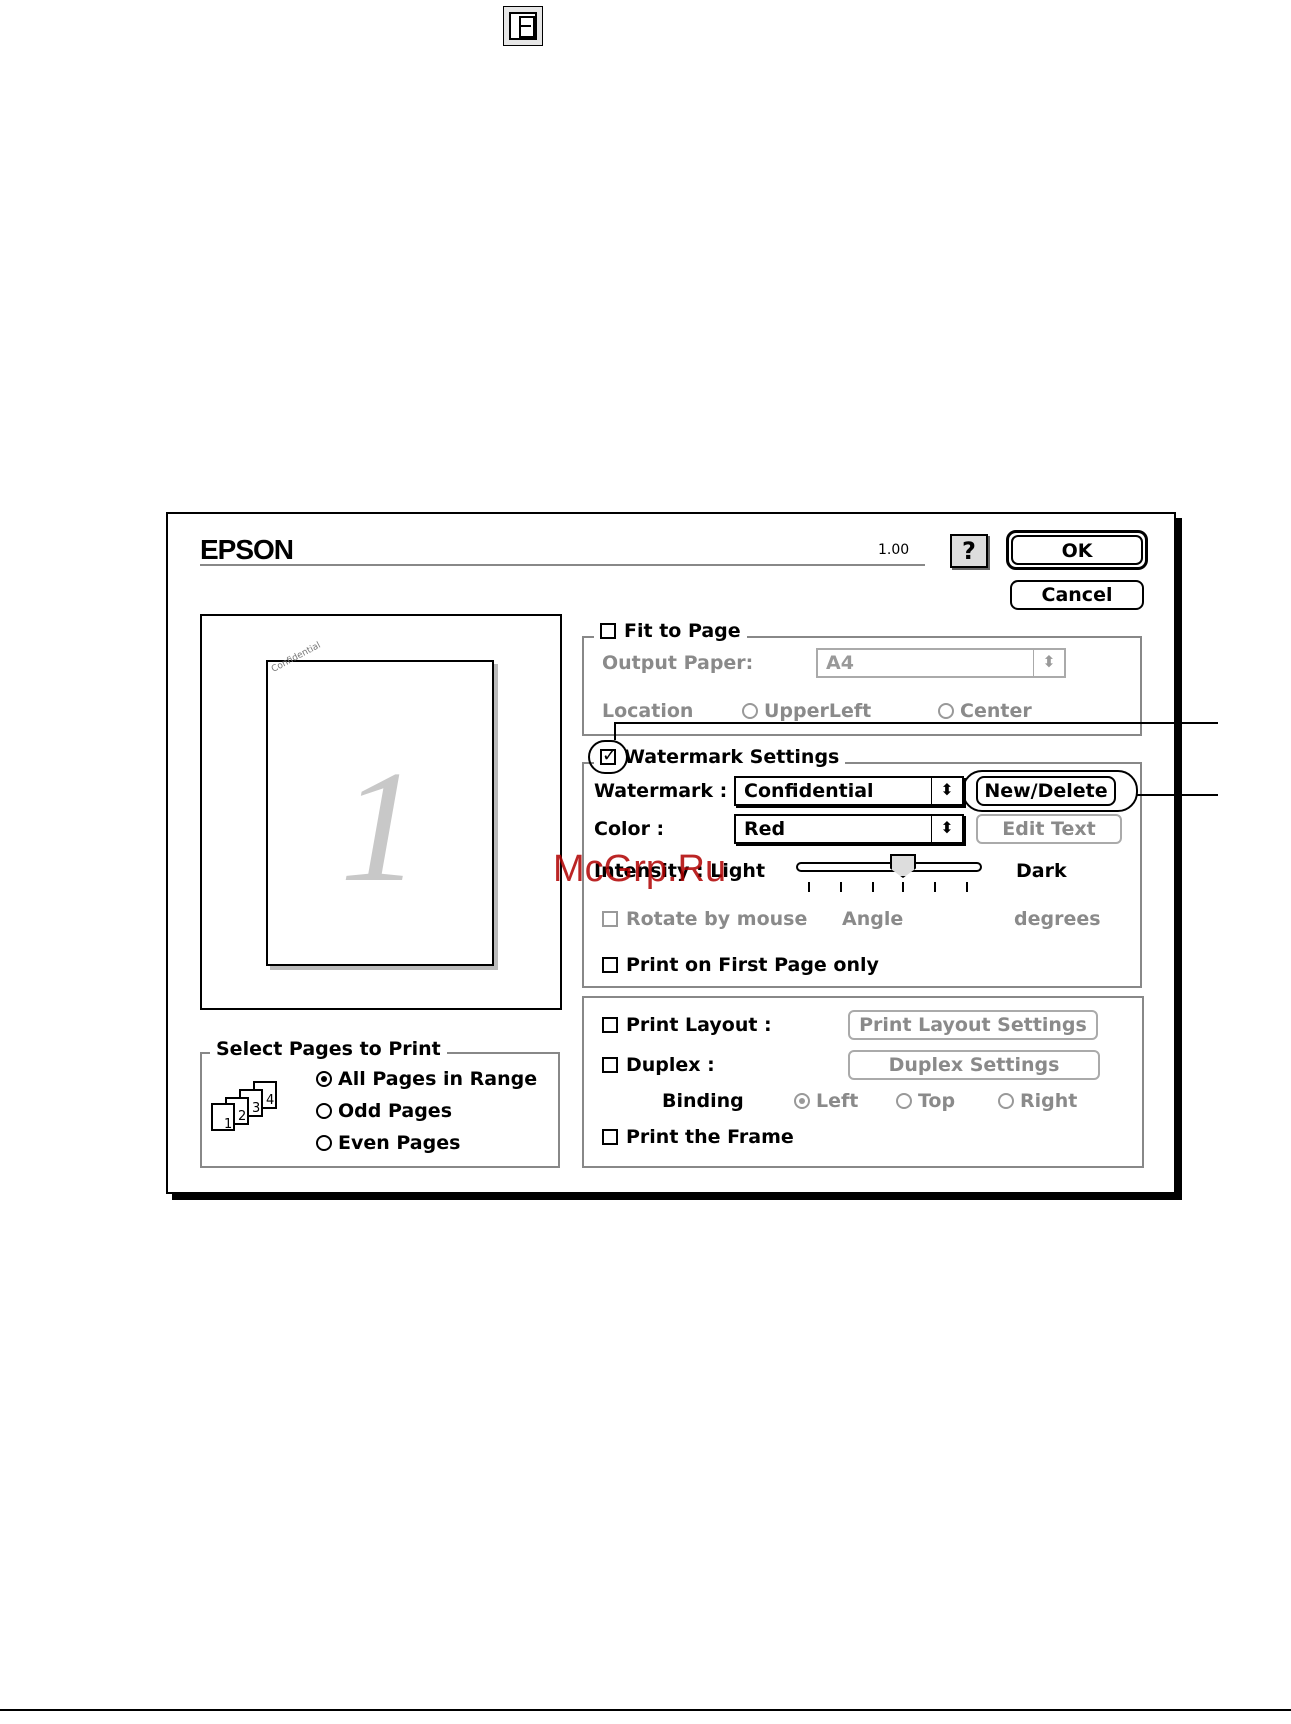  I want to click on edit-text-button: Edit Text, so click(1049, 829).